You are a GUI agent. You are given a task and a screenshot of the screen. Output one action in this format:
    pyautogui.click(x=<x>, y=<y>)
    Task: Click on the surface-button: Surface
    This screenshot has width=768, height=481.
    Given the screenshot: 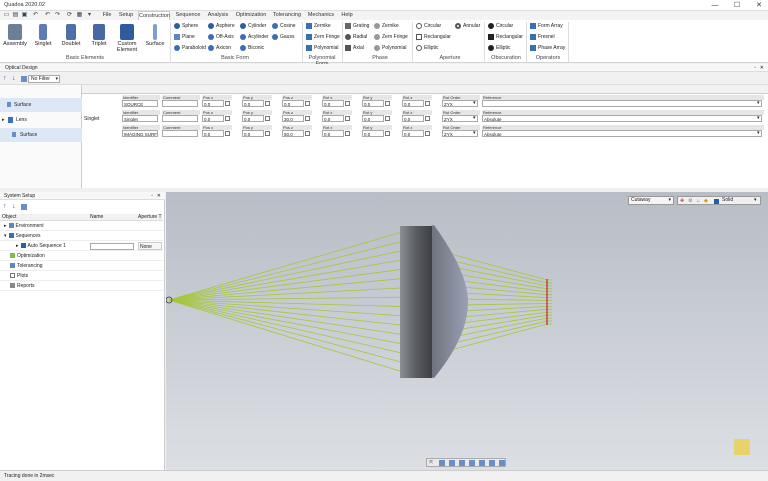 What is the action you would take?
    pyautogui.click(x=155, y=38)
    